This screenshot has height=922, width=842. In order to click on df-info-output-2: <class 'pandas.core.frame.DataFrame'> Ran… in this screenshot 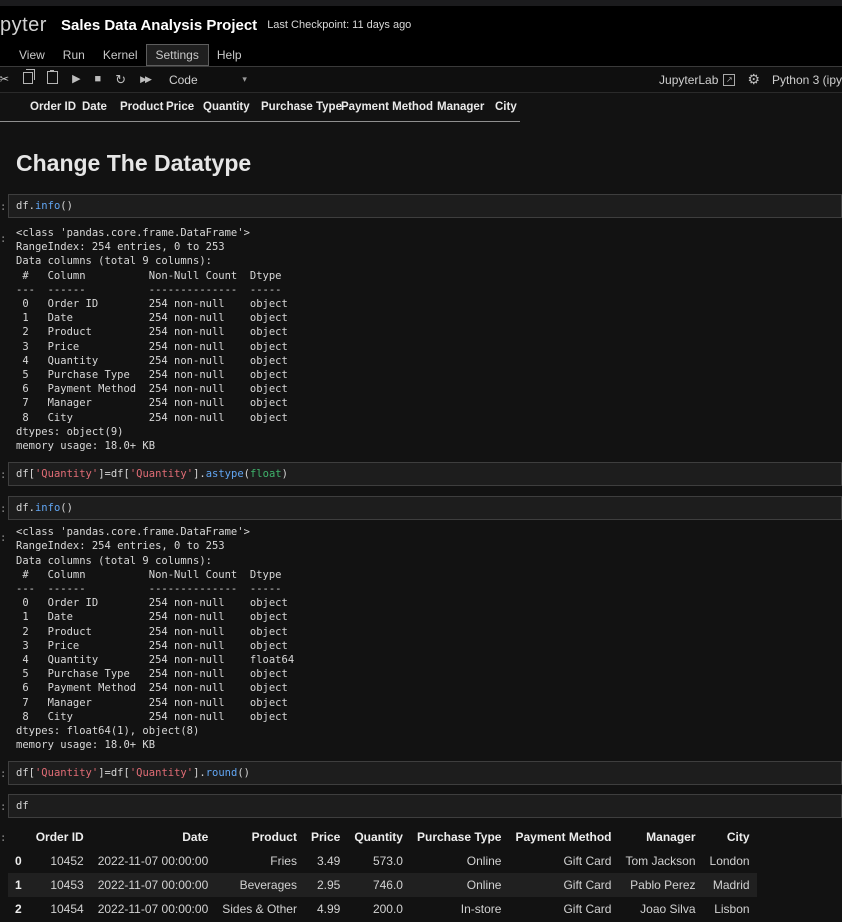, I will do `click(151, 638)`.